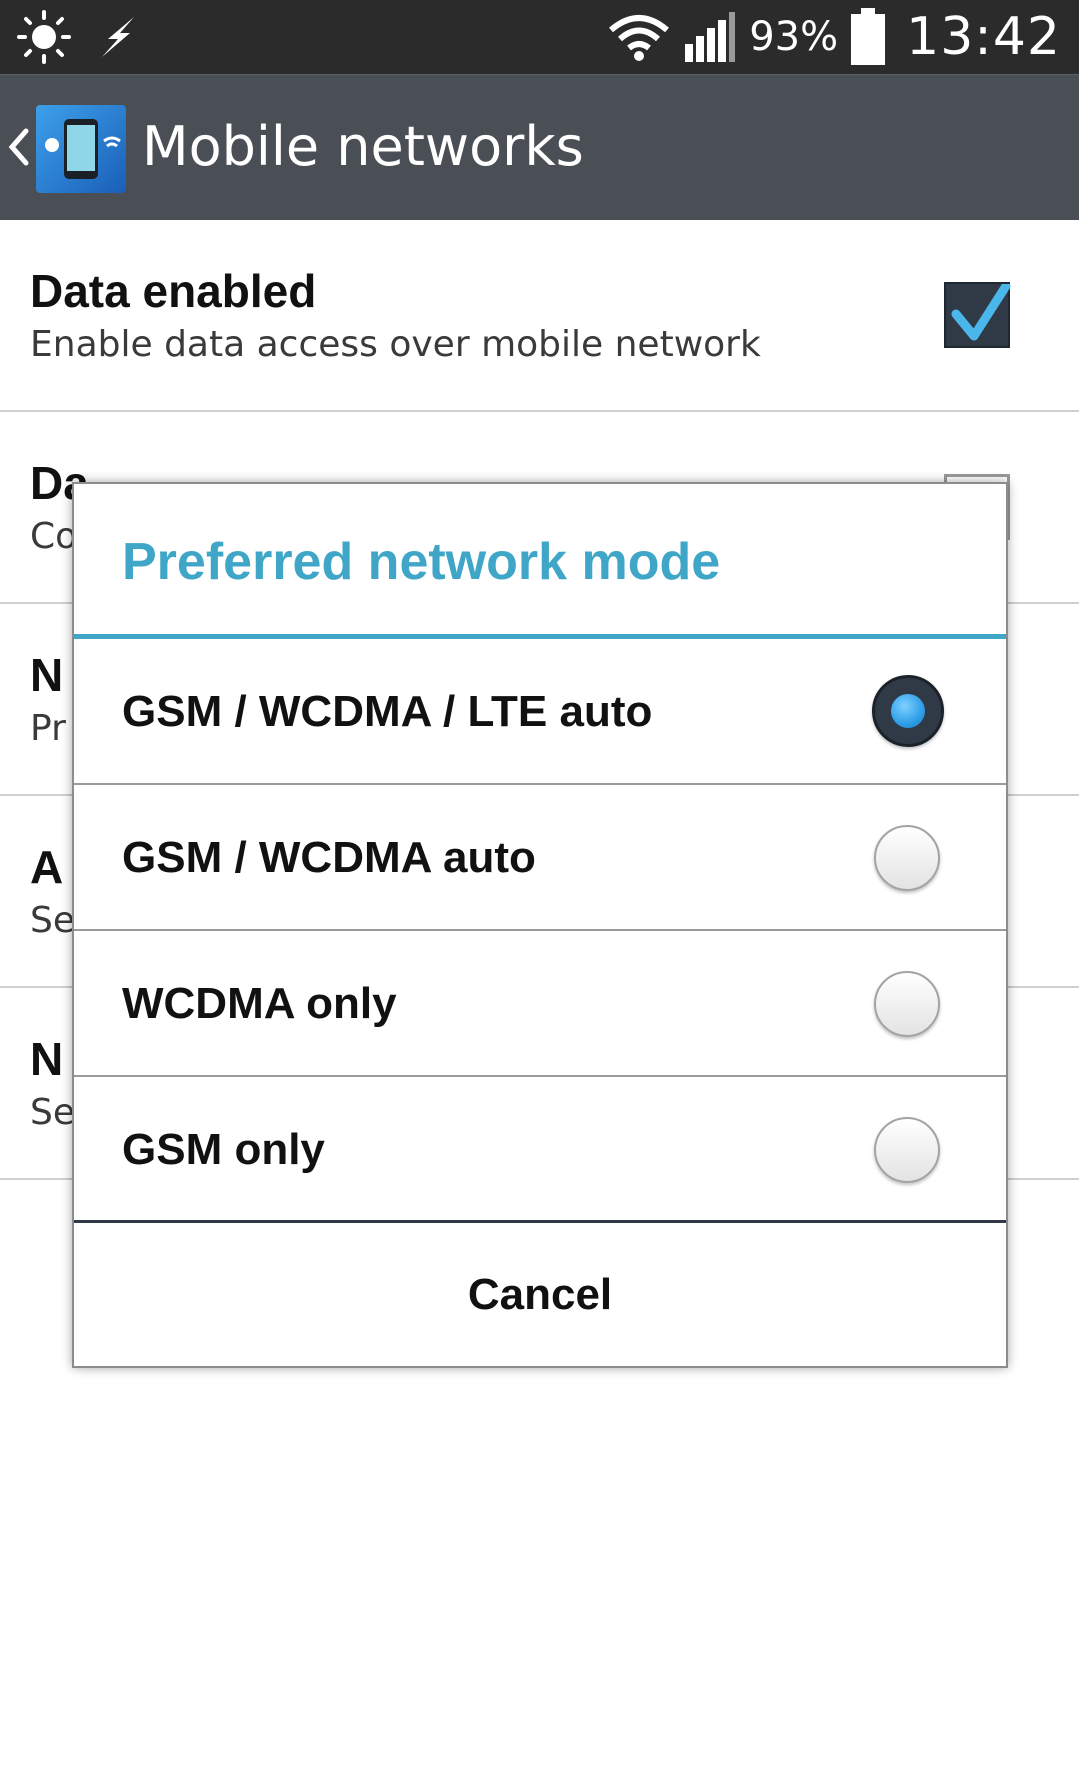  Describe the element at coordinates (223, 1149) in the screenshot. I see `option-label: GSM only` at that location.